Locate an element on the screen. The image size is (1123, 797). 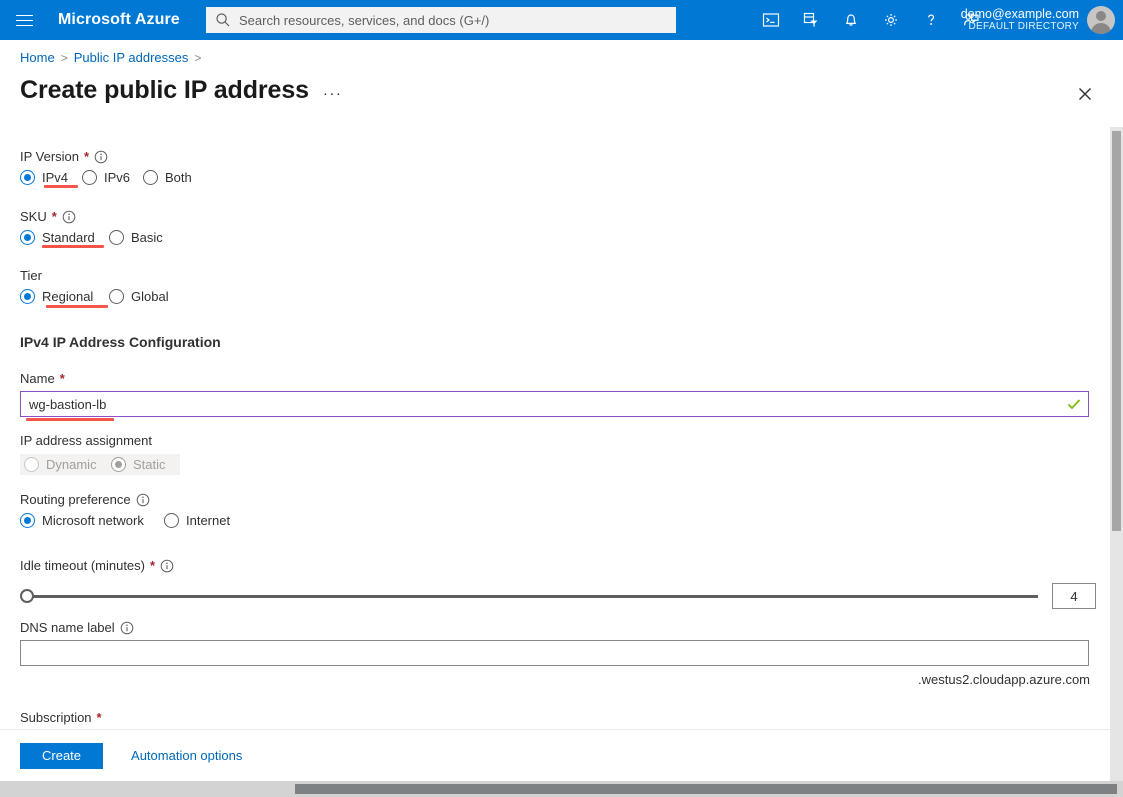
radio-label: Microsoft network is located at coordinates (93, 520).